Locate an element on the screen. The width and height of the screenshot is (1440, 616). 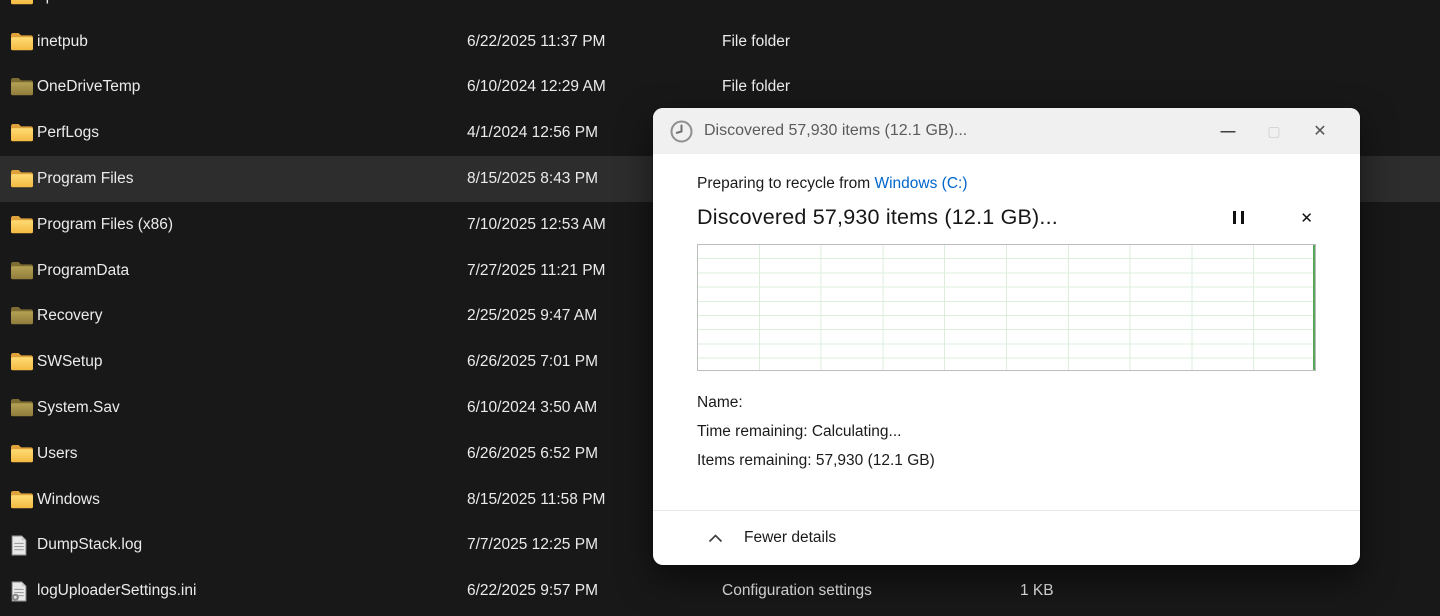
date-modified: 8/15/2025 8:43 PM is located at coordinates (532, 179).